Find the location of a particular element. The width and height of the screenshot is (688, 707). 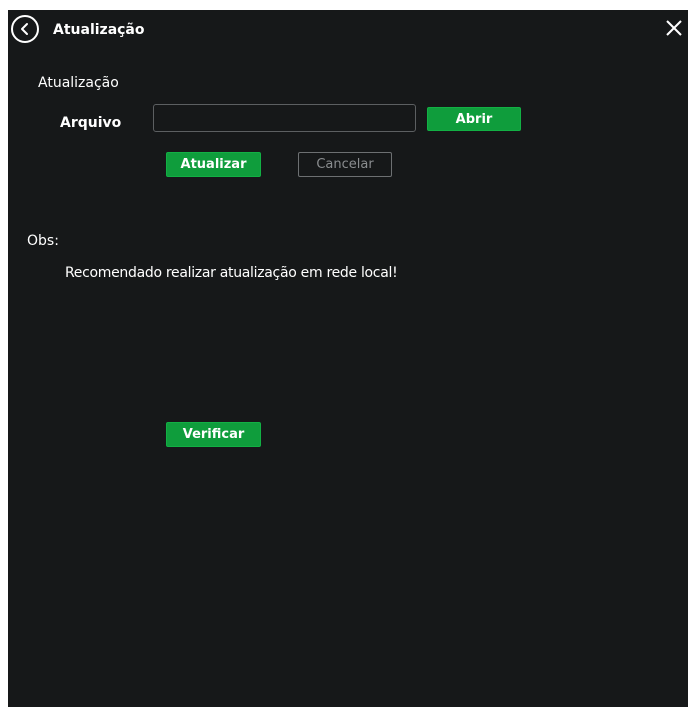

cancel-button: Cancelar is located at coordinates (345, 164).